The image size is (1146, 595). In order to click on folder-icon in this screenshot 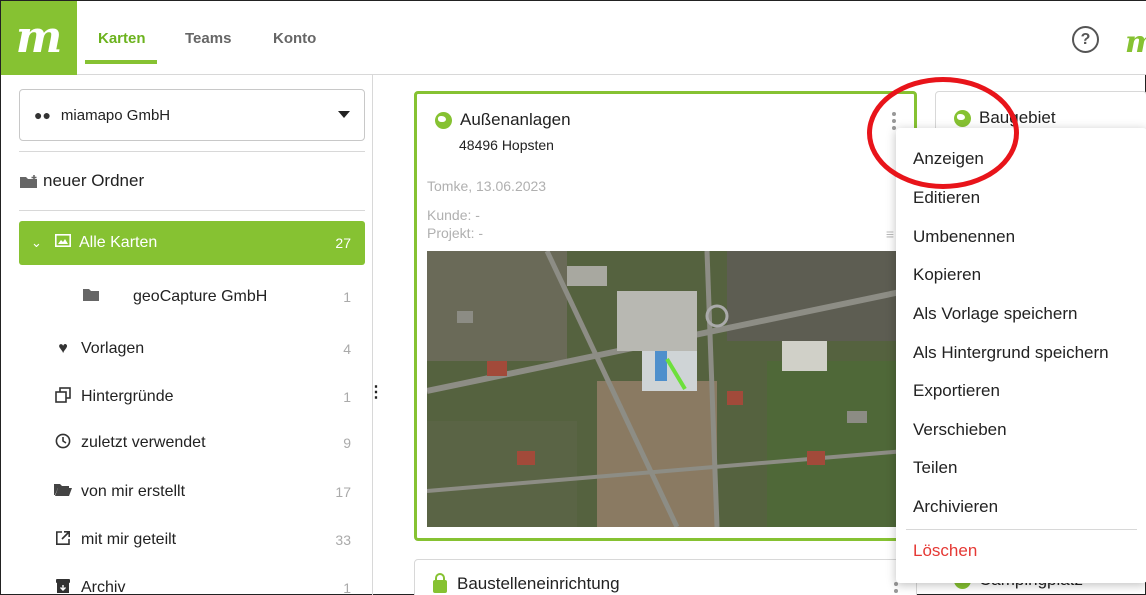, I will do `click(91, 297)`.